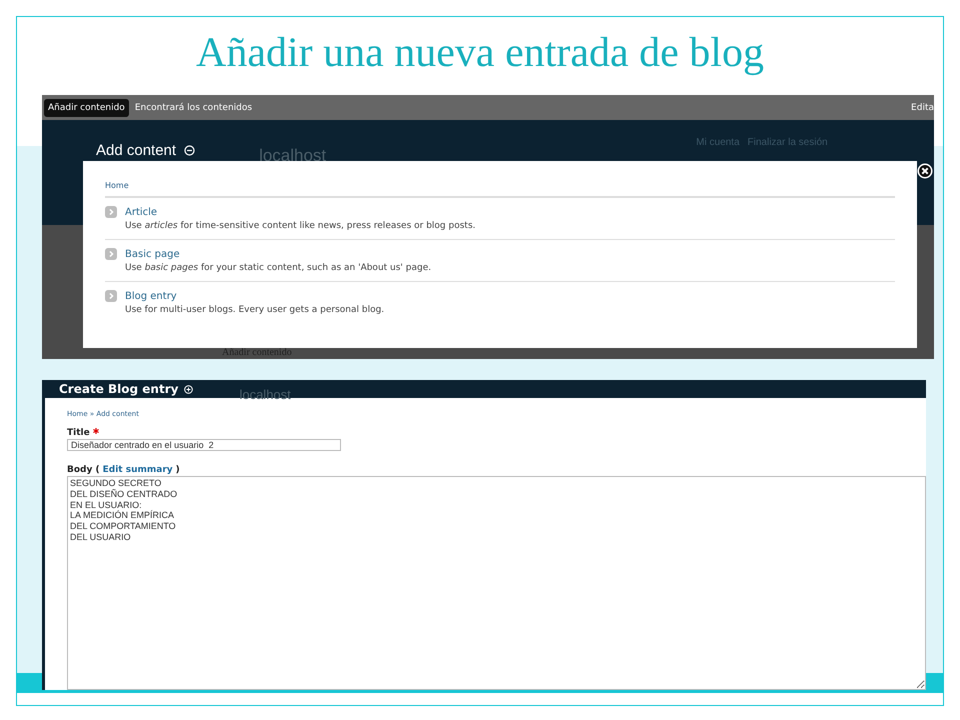 The height and width of the screenshot is (720, 960). What do you see at coordinates (193, 107) in the screenshot?
I see `toolbar-tab: Encontrará los contenidos` at bounding box center [193, 107].